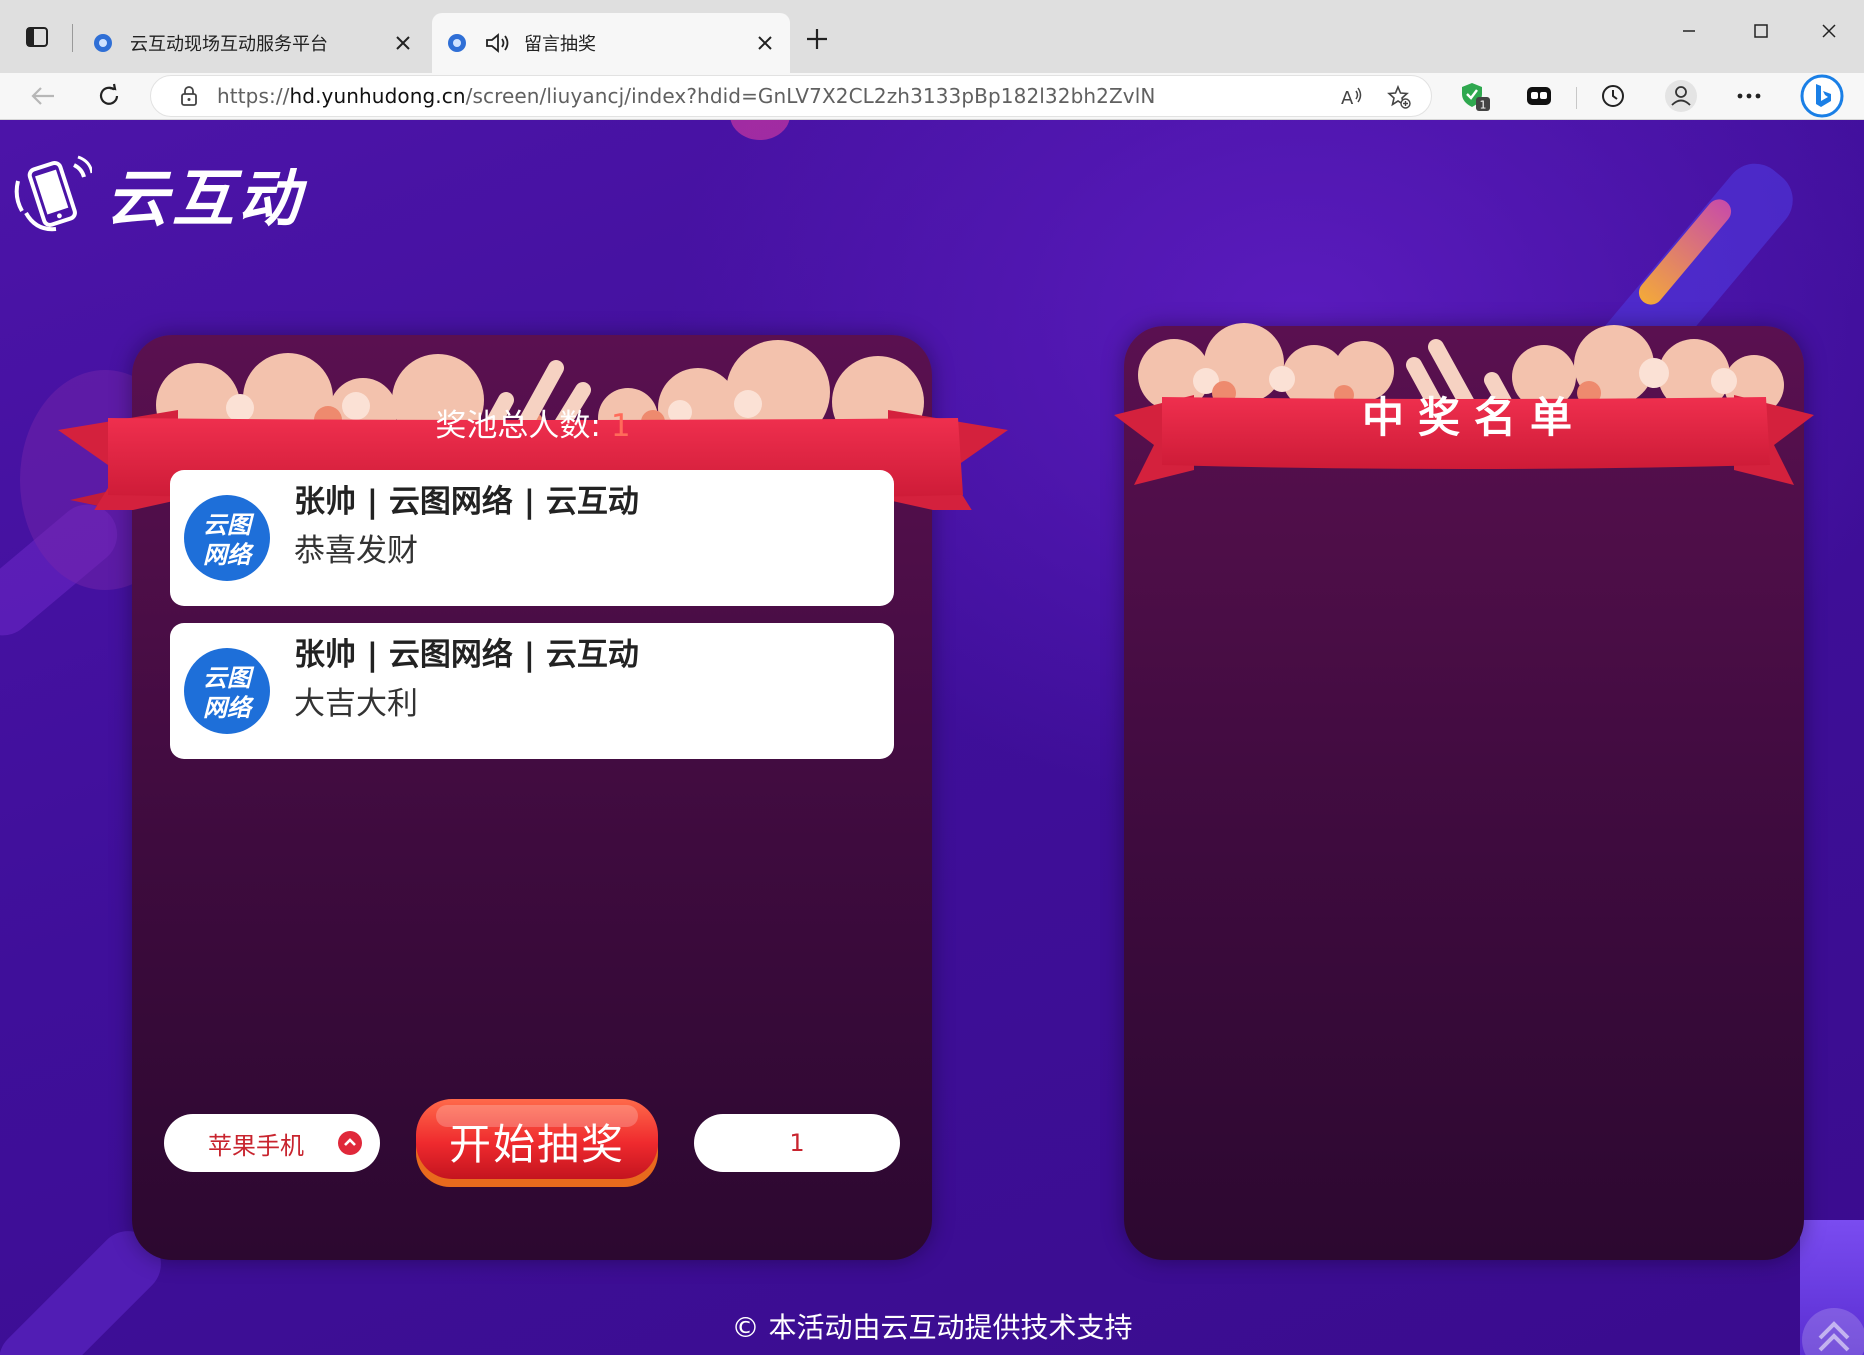 This screenshot has width=1864, height=1355. What do you see at coordinates (109, 96) in the screenshot?
I see `refresh-icon` at bounding box center [109, 96].